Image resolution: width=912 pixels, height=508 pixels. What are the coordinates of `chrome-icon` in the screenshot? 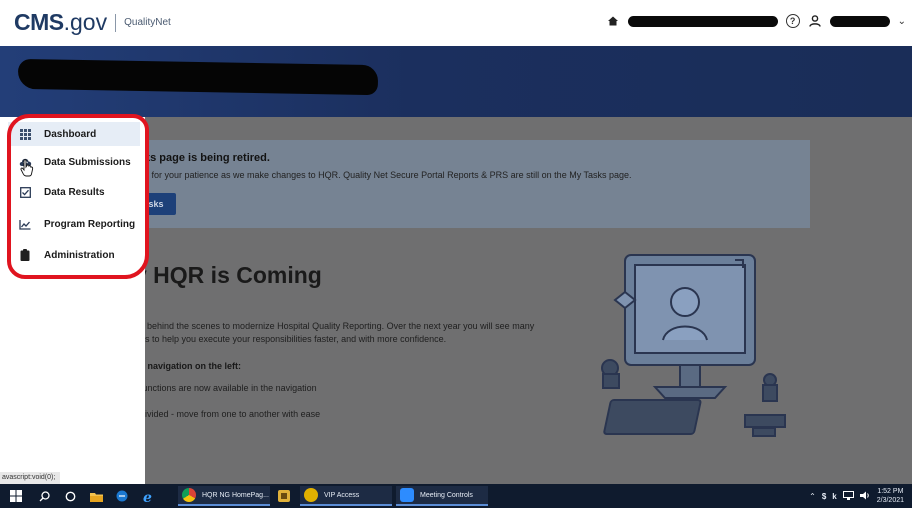 It's located at (189, 495).